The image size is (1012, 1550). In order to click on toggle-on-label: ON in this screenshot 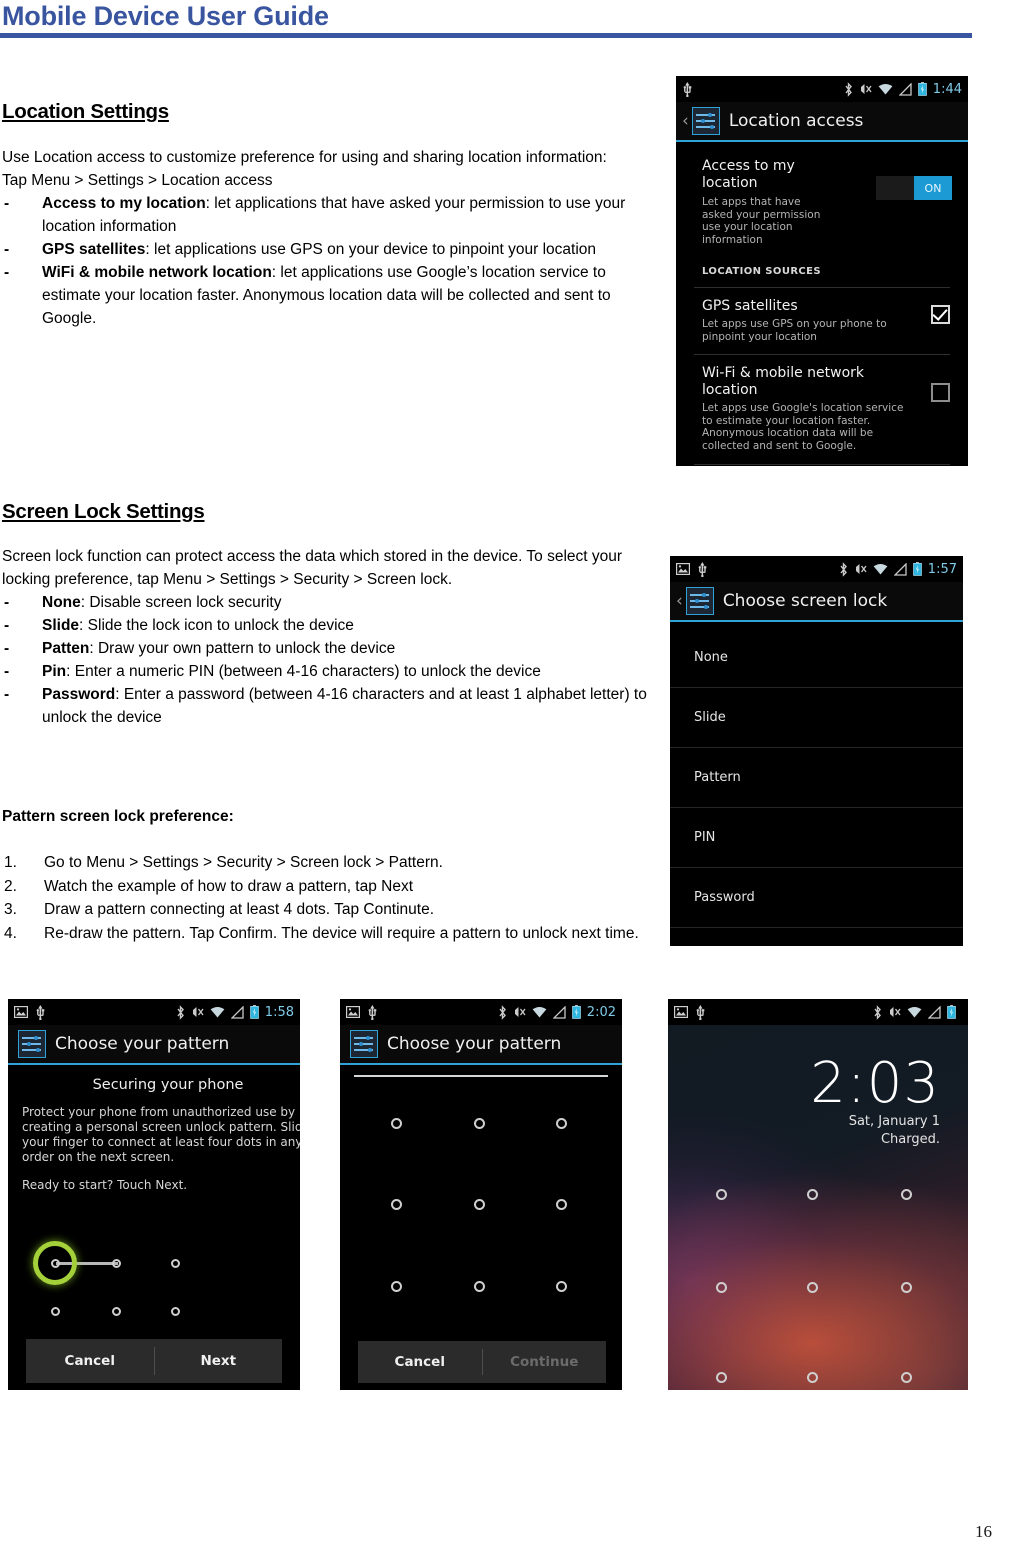, I will do `click(933, 188)`.